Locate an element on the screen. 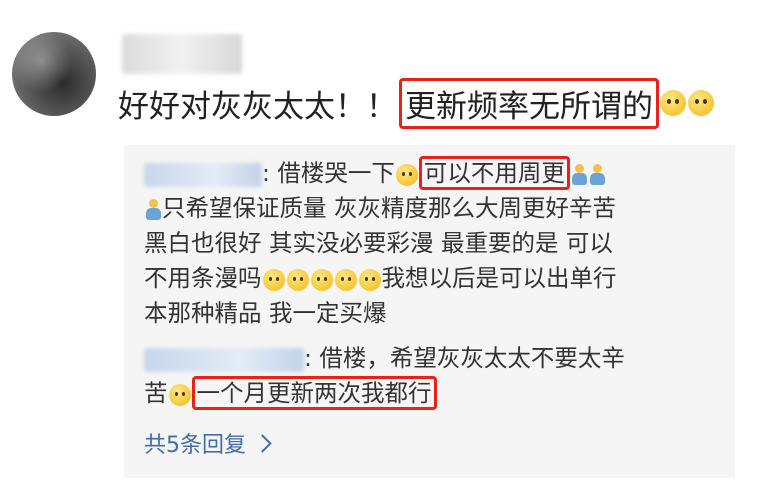 This screenshot has width=757, height=486. reply-2-line-1: : 借楼，希望灰灰太太不要太辛 is located at coordinates (464, 358).